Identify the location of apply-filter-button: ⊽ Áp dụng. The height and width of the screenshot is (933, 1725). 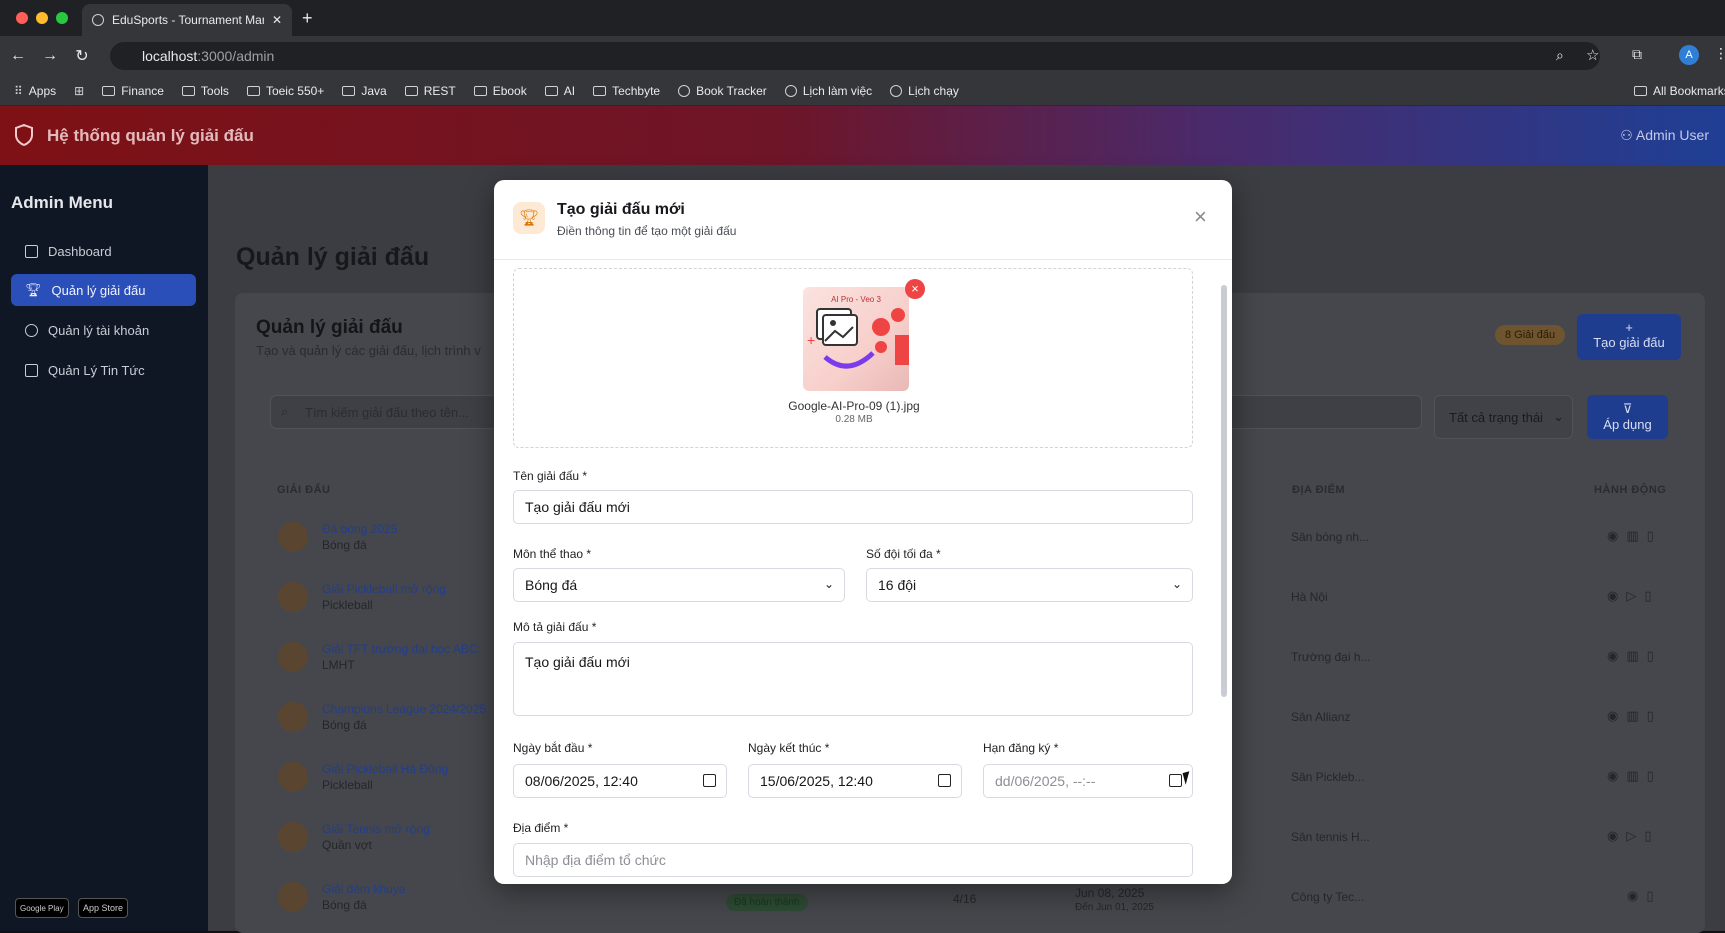
(1627, 417).